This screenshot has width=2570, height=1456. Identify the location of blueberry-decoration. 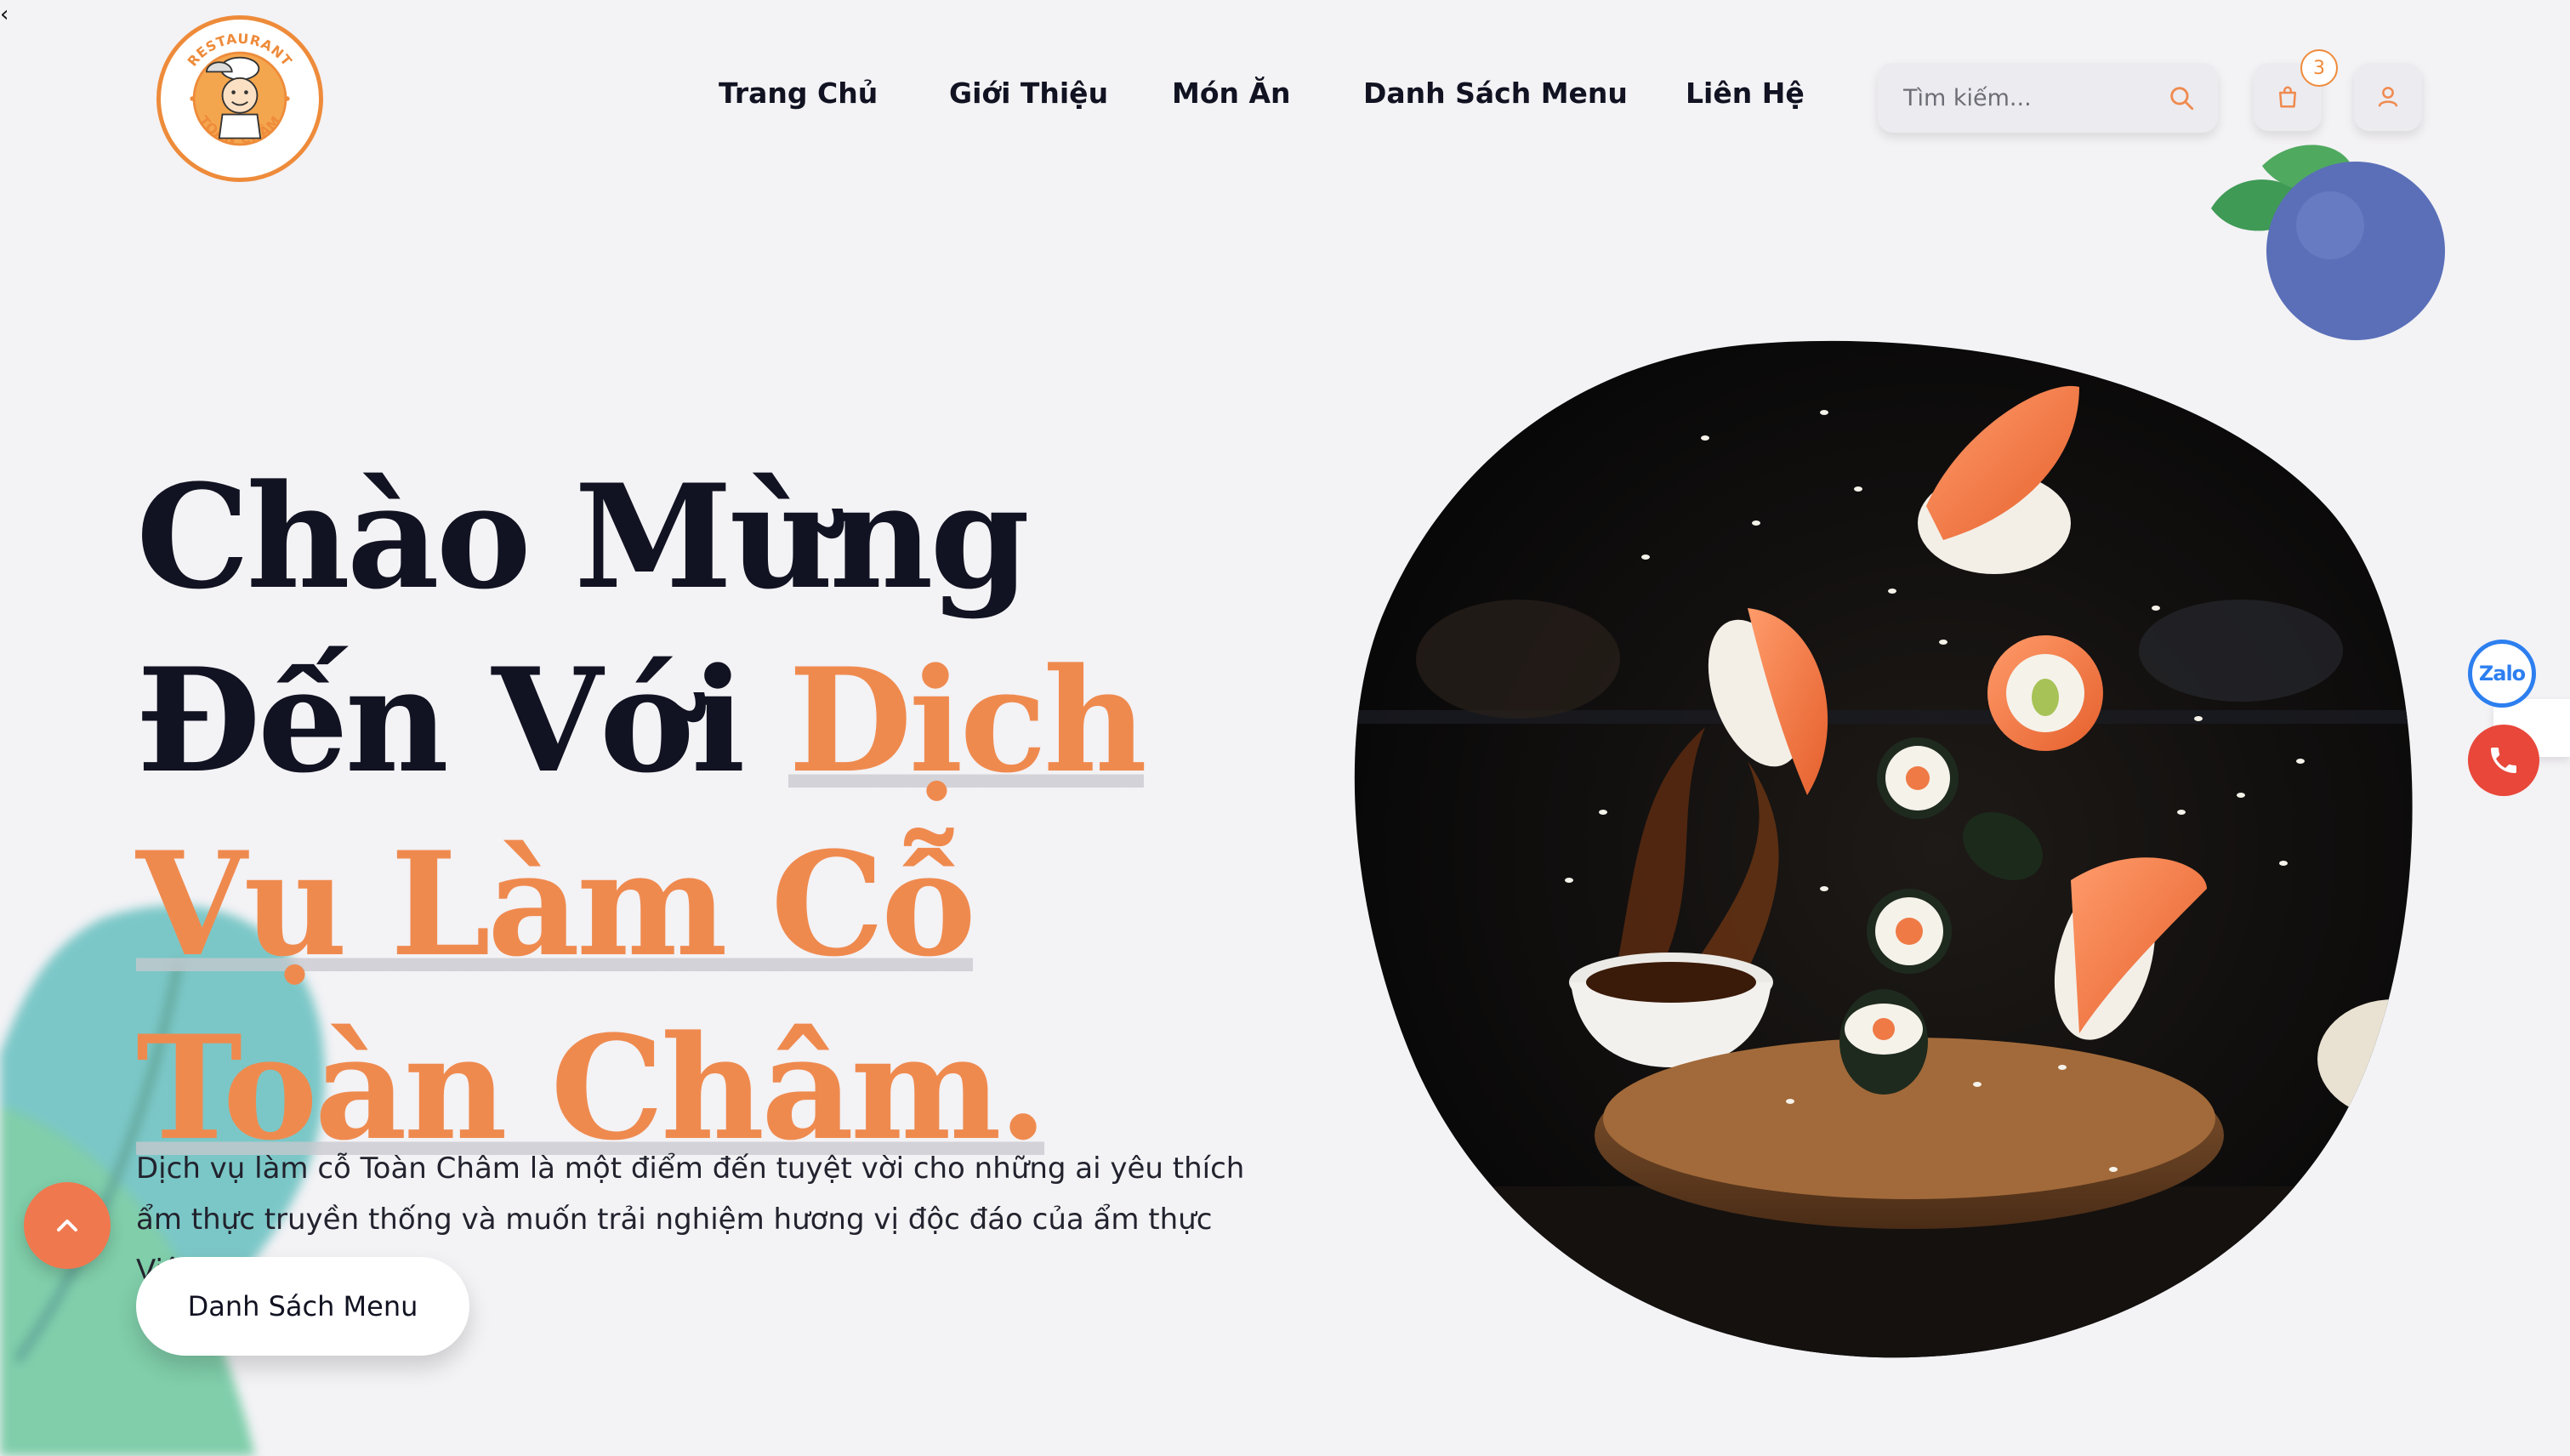
(2328, 242).